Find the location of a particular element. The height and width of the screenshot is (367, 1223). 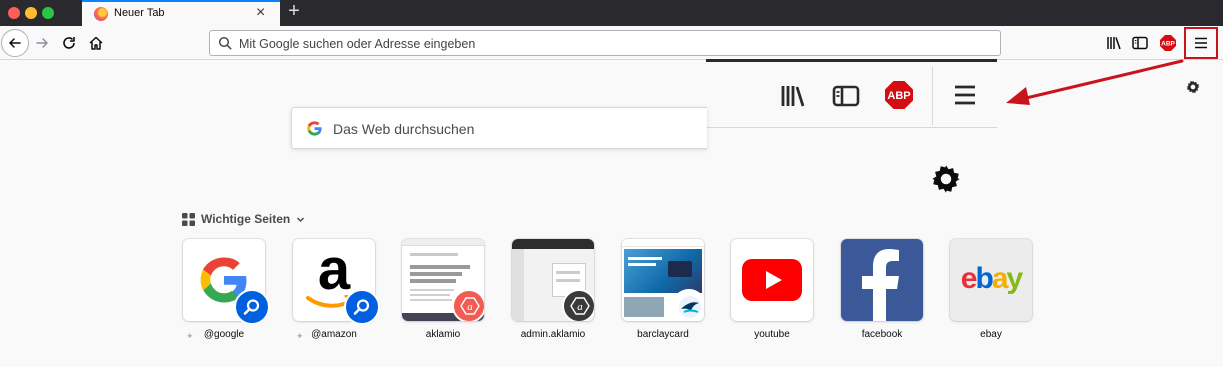

adblock-plus-button: ABP is located at coordinates (1168, 43).